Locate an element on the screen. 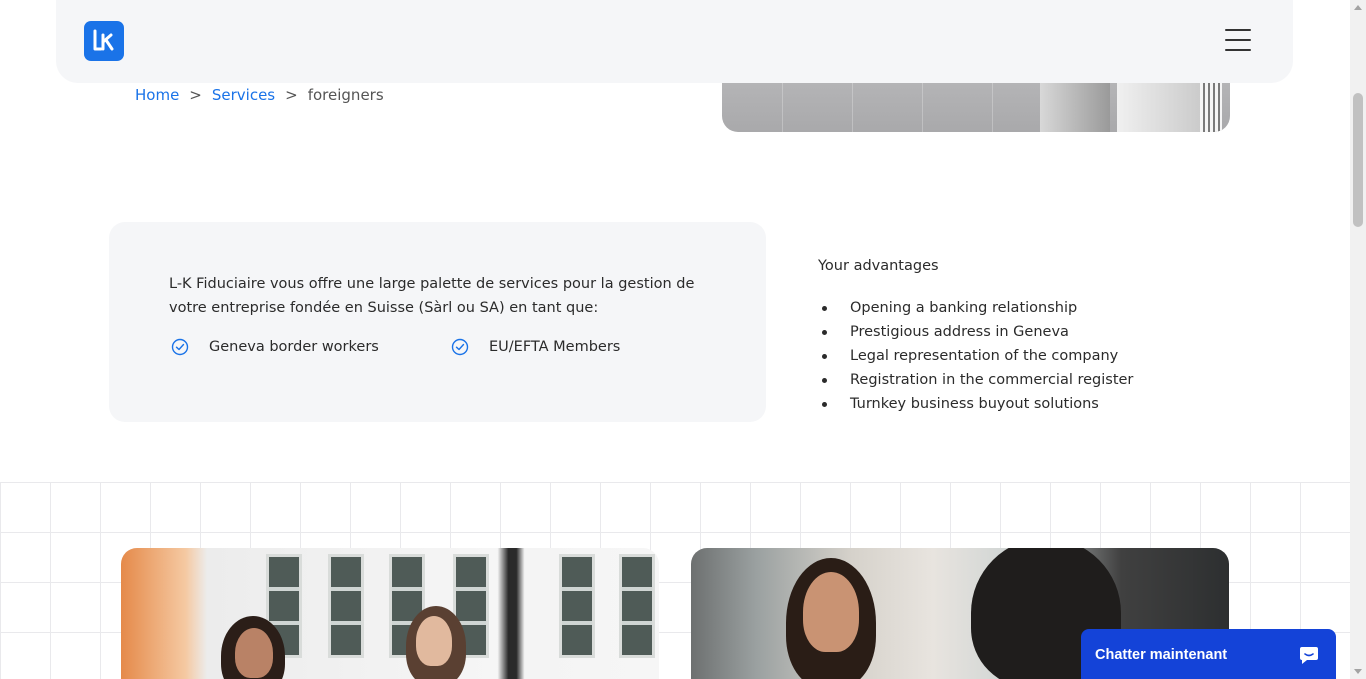  scroll-down-icon is located at coordinates (1358, 671).